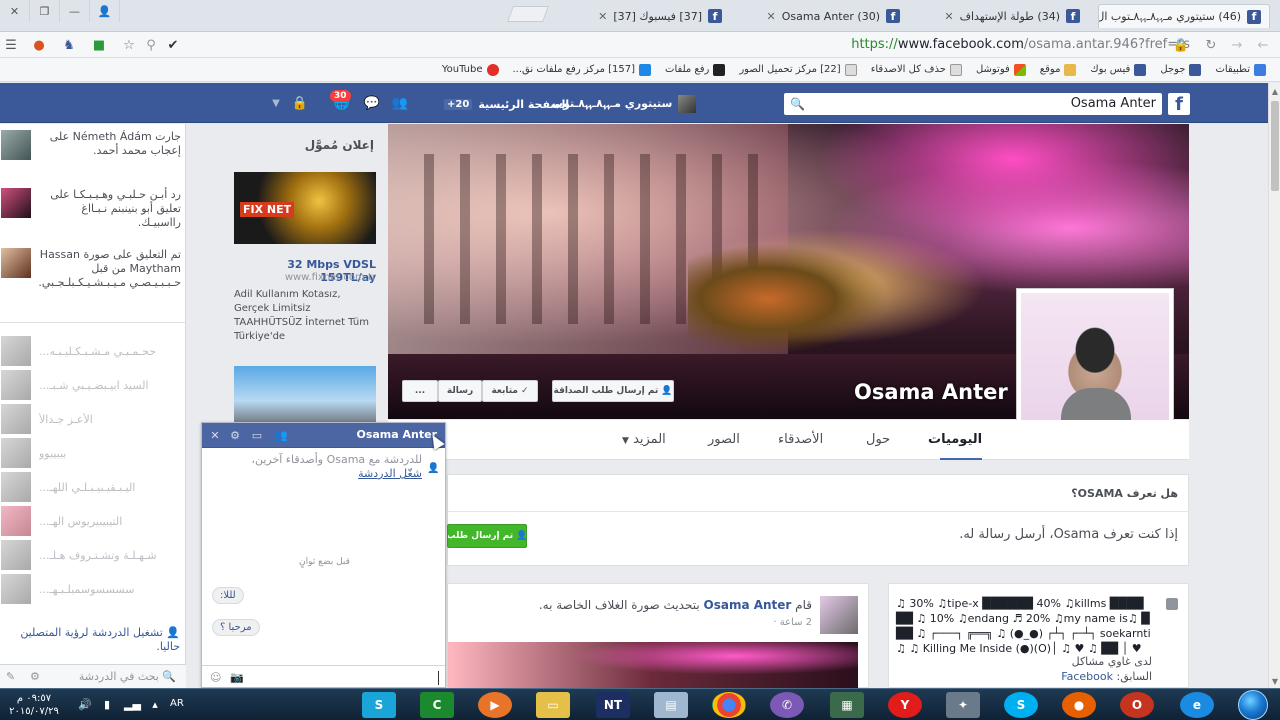 This screenshot has width=1280, height=720. I want to click on tab-friends: الأصدقاء, so click(800, 439).